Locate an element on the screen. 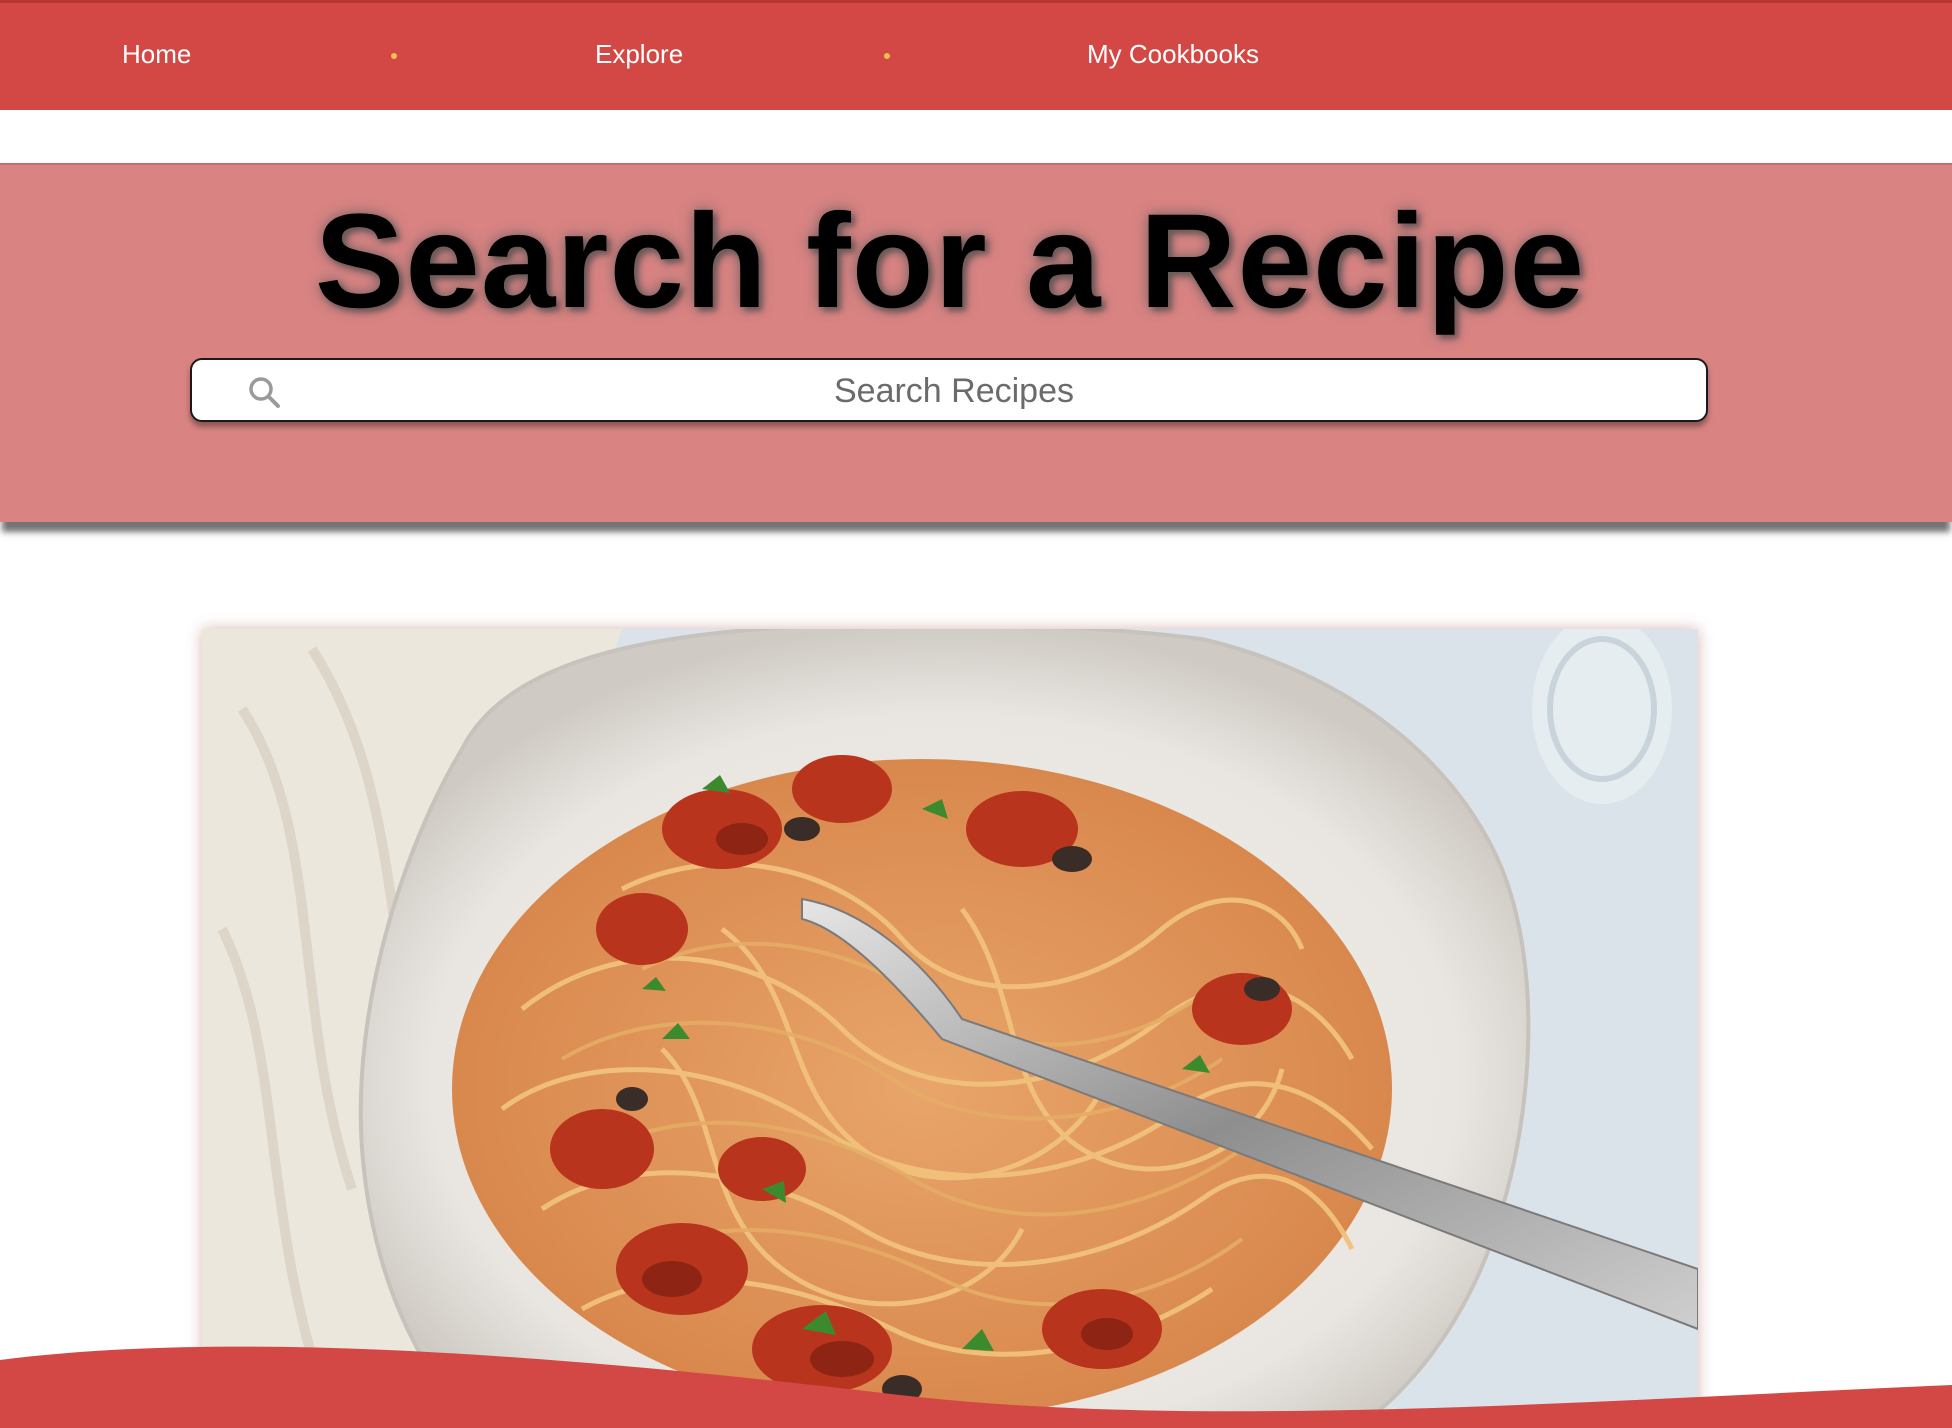  nav-link-explore: Explore is located at coordinates (639, 54).